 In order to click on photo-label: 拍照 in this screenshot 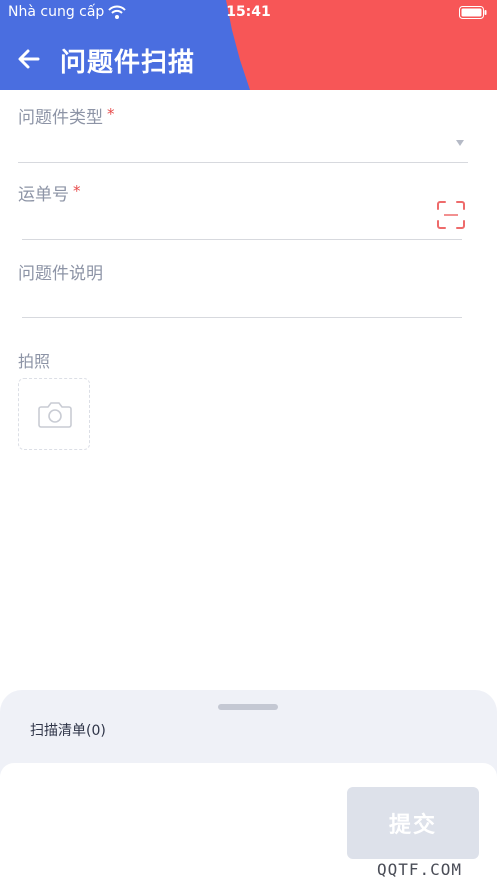, I will do `click(34, 361)`.